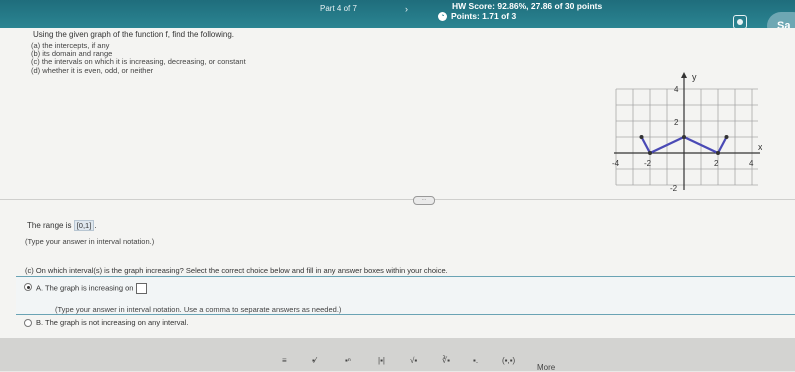 Image resolution: width=795 pixels, height=372 pixels. I want to click on tick-xneg2: -2, so click(648, 163).